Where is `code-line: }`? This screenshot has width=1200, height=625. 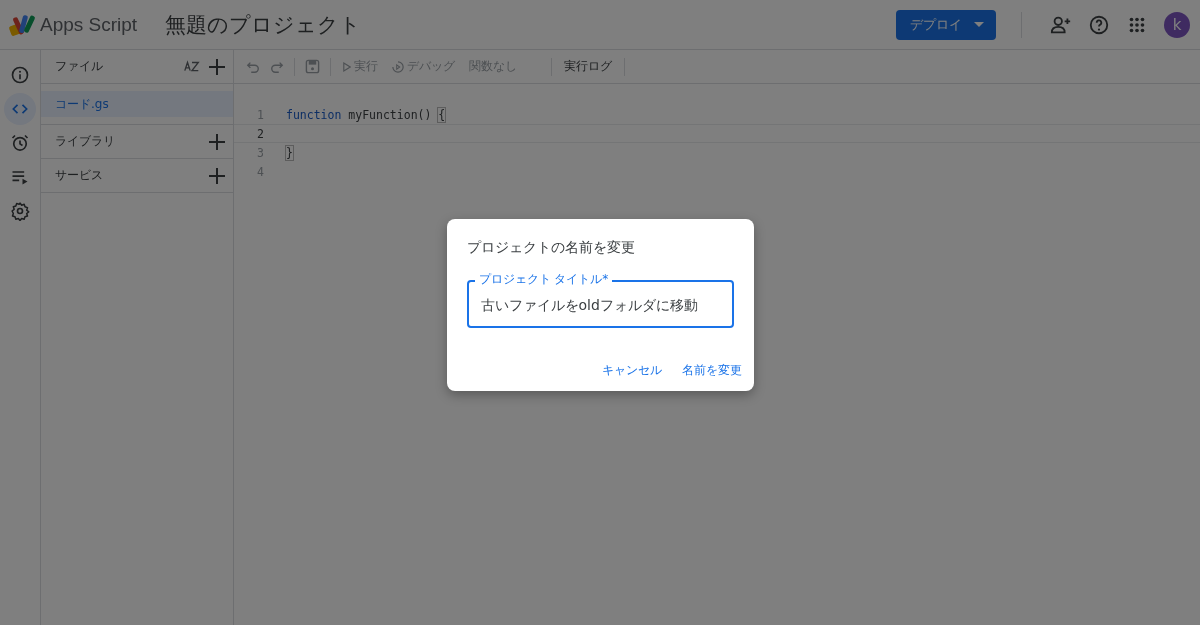
code-line: } is located at coordinates (289, 152).